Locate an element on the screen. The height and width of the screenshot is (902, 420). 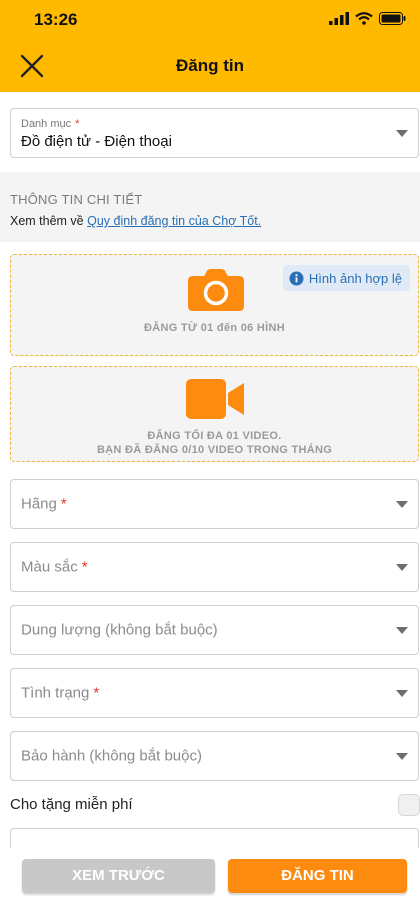
category-select: Danh mục * Đồ điện tử - Điện thoại is located at coordinates (214, 133).